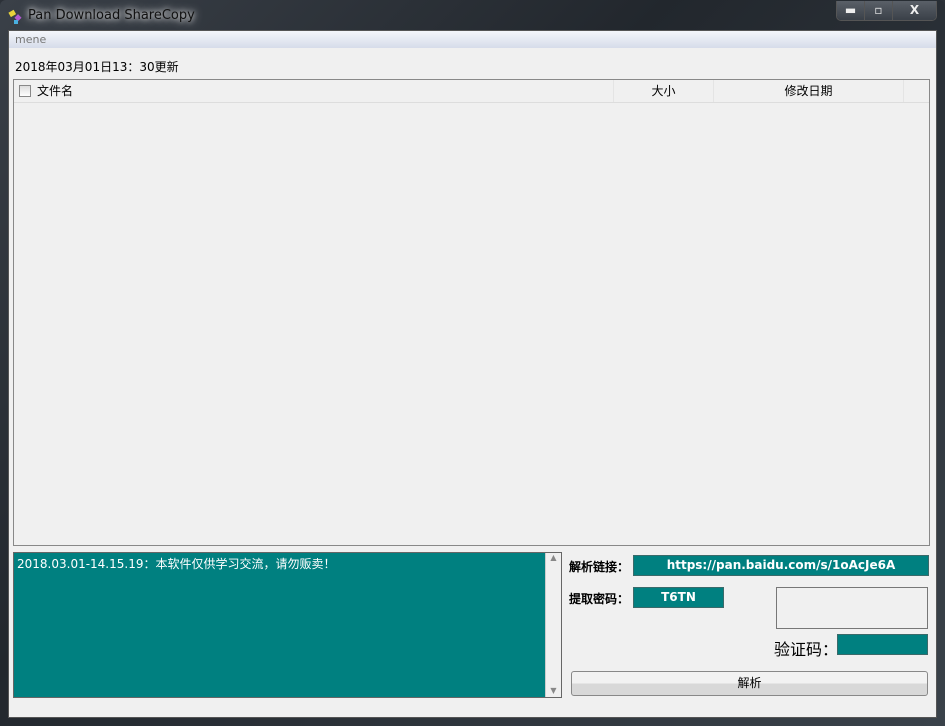 Image resolution: width=945 pixels, height=726 pixels. What do you see at coordinates (30, 39) in the screenshot?
I see `menu-item-mene: mene` at bounding box center [30, 39].